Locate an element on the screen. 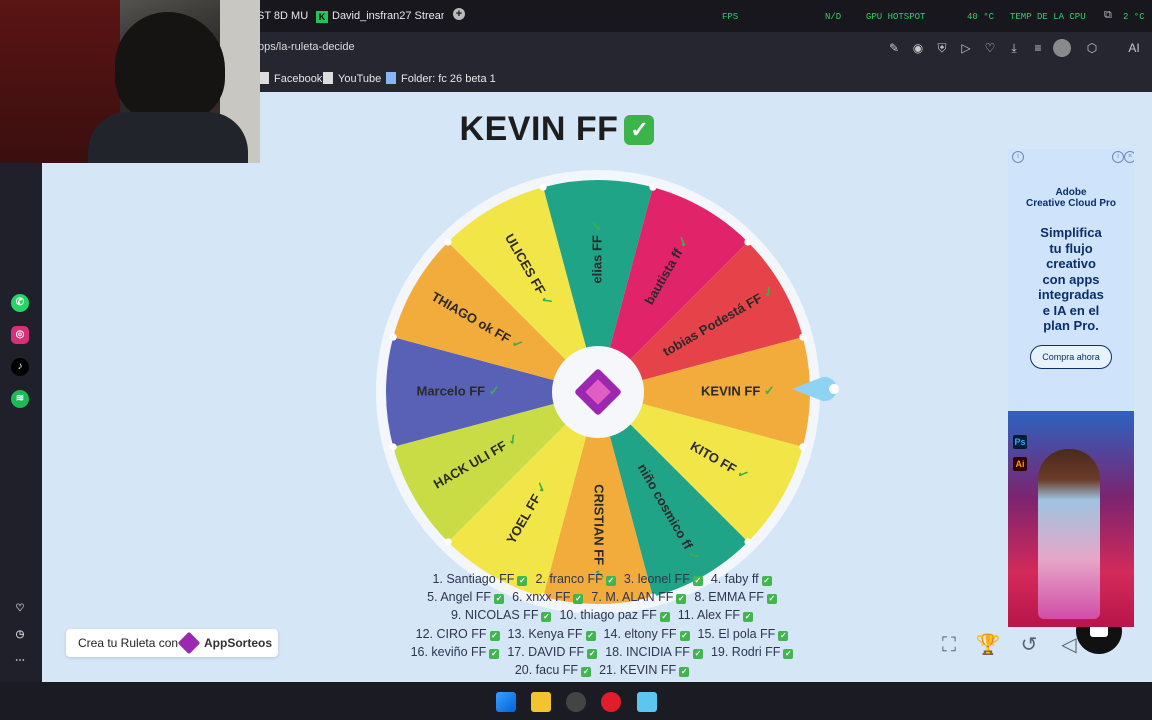  participant-name: 9. NICOLAS FF is located at coordinates (494, 615).